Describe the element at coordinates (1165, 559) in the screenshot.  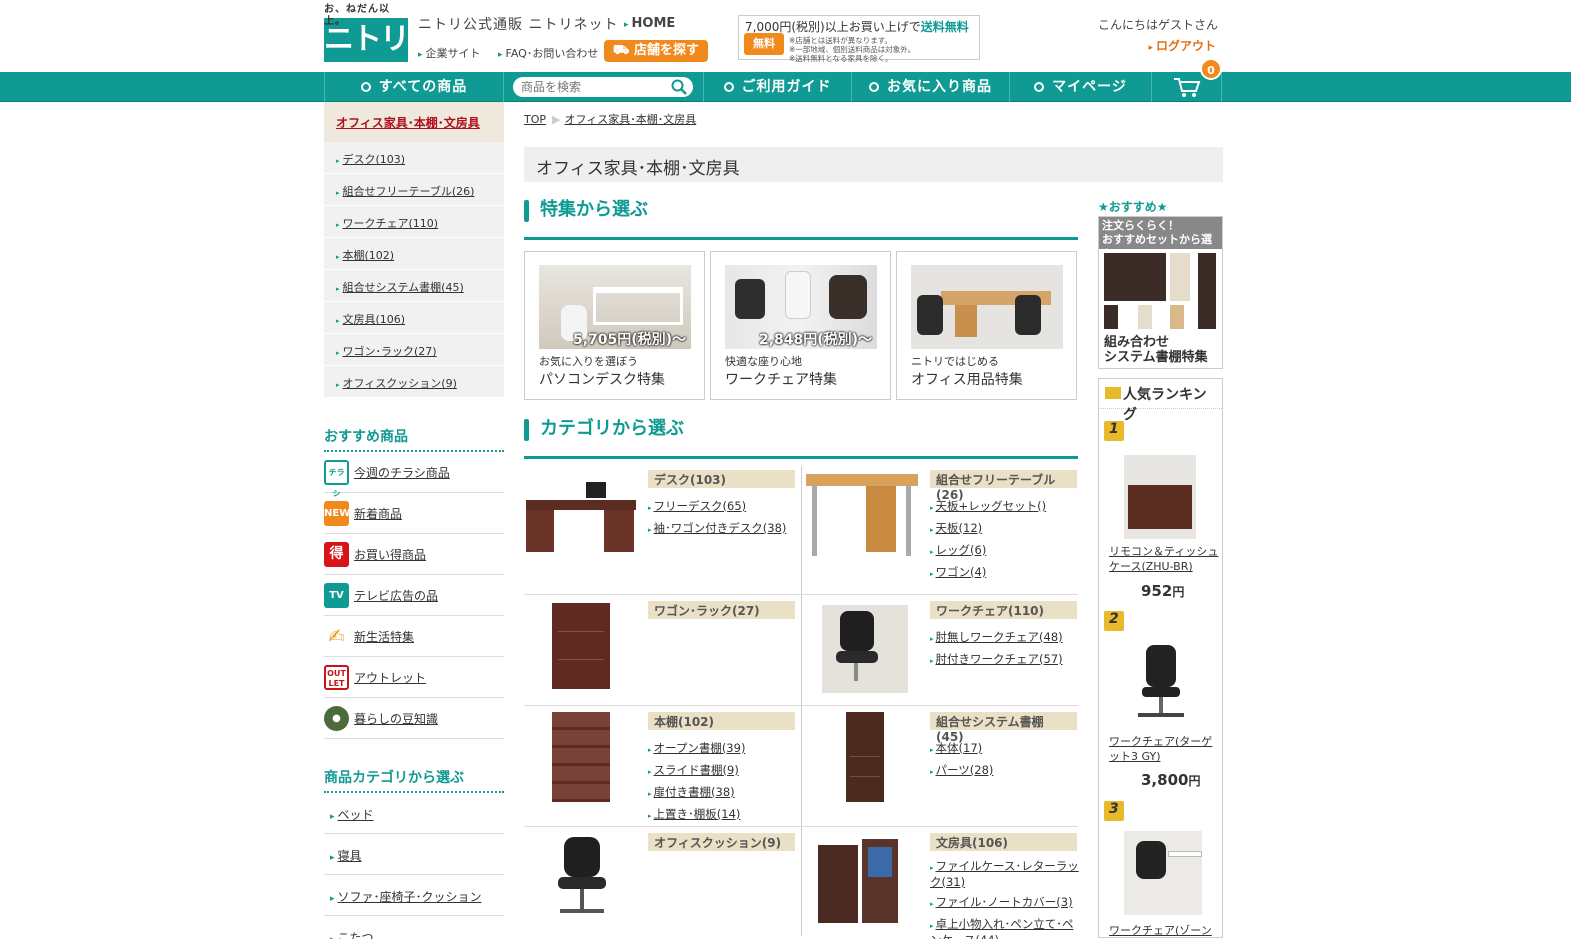
I see `rank-1-name: リモコン＆ティッシュケース(ZHU-BR)` at that location.